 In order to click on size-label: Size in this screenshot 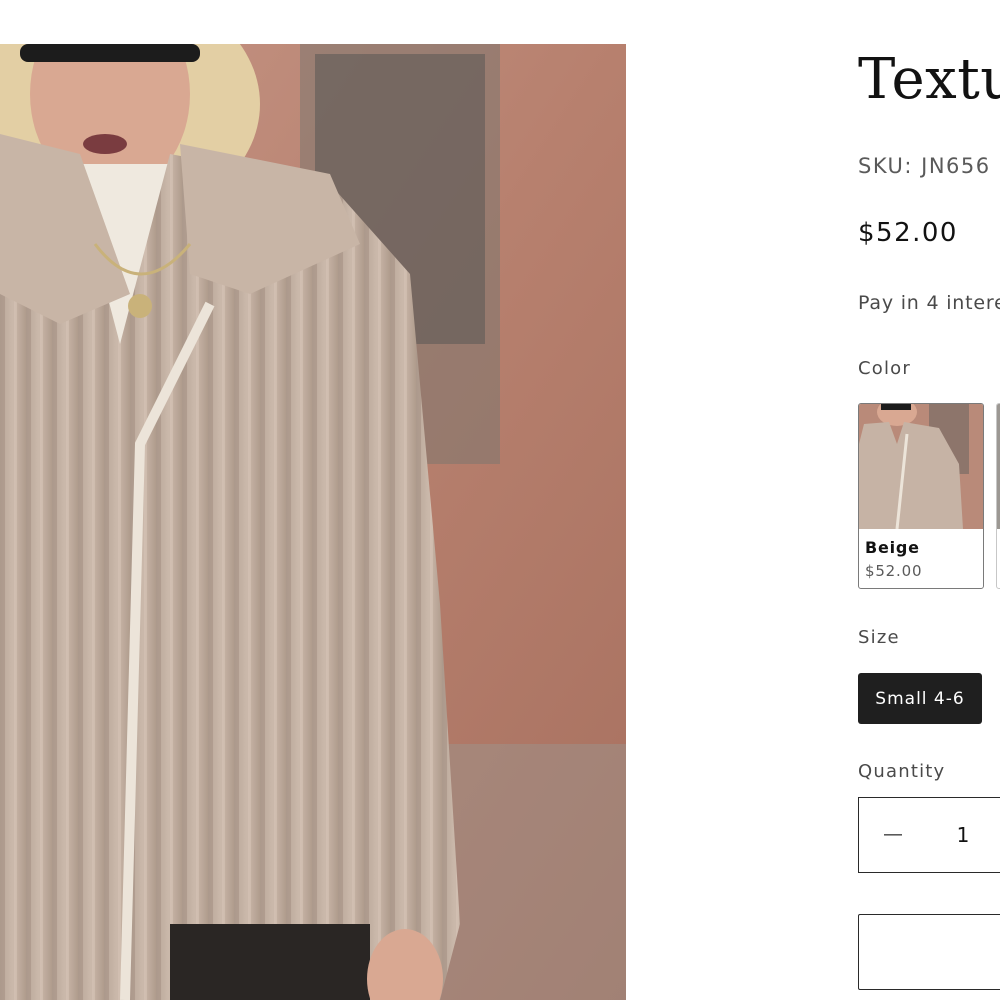, I will do `click(879, 637)`.